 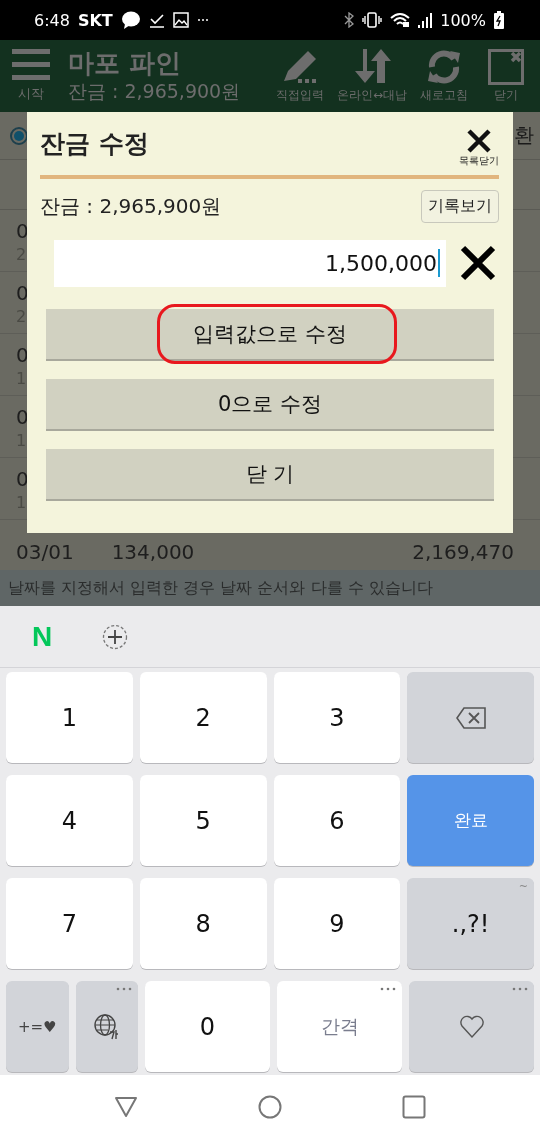 I want to click on history-button: 기록보기, so click(x=460, y=206).